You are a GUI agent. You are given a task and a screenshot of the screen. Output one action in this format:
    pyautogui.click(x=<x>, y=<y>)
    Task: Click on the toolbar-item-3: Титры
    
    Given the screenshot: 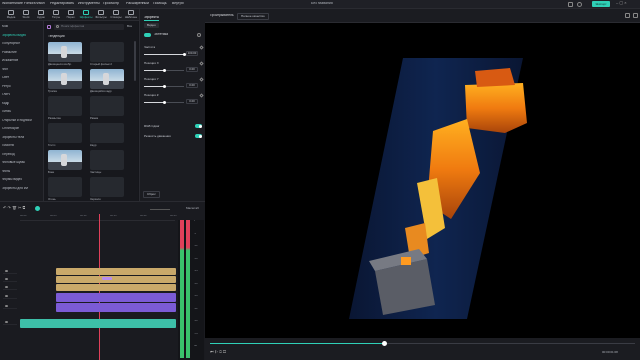 What is the action you would take?
    pyautogui.click(x=56, y=15)
    